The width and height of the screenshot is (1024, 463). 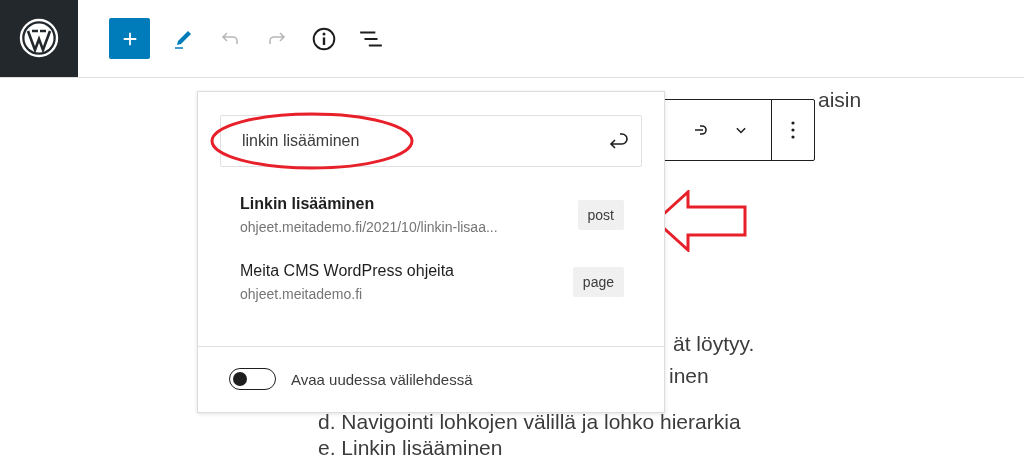 What do you see at coordinates (308, 204) in the screenshot?
I see `result-title: Linkin lisääminen` at bounding box center [308, 204].